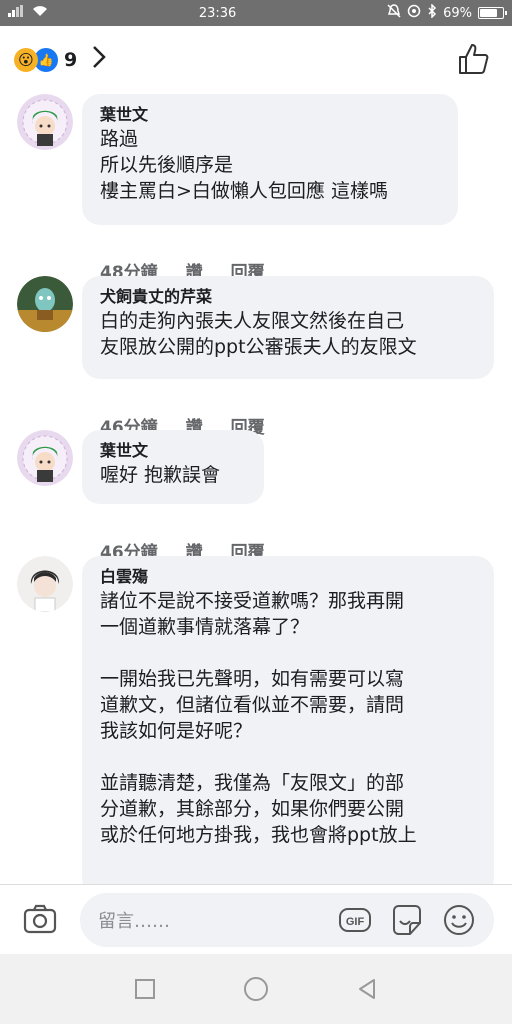  Describe the element at coordinates (473, 59) in the screenshot. I see `thumbs-up-icon` at that location.